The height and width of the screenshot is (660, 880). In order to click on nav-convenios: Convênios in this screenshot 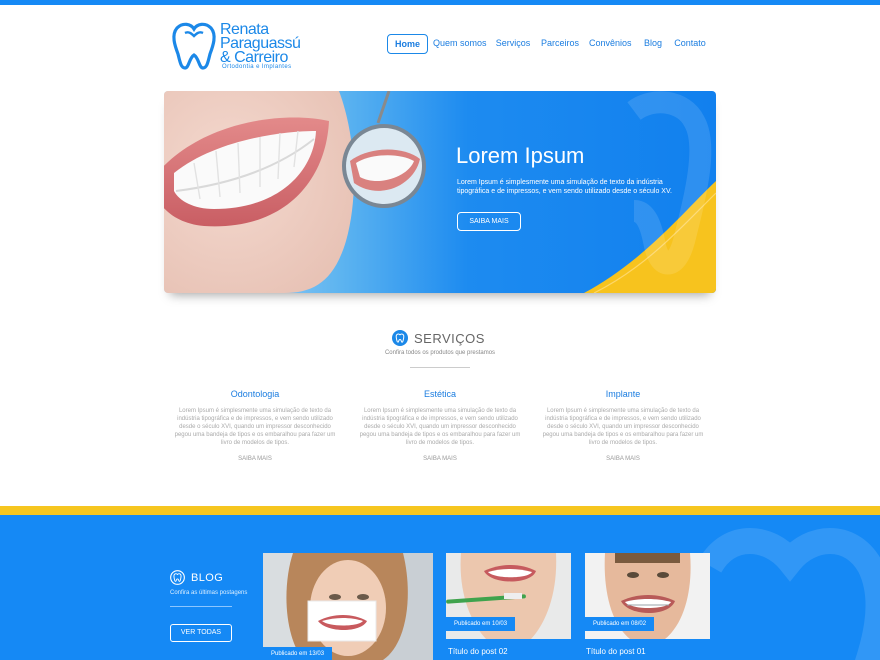, I will do `click(610, 44)`.